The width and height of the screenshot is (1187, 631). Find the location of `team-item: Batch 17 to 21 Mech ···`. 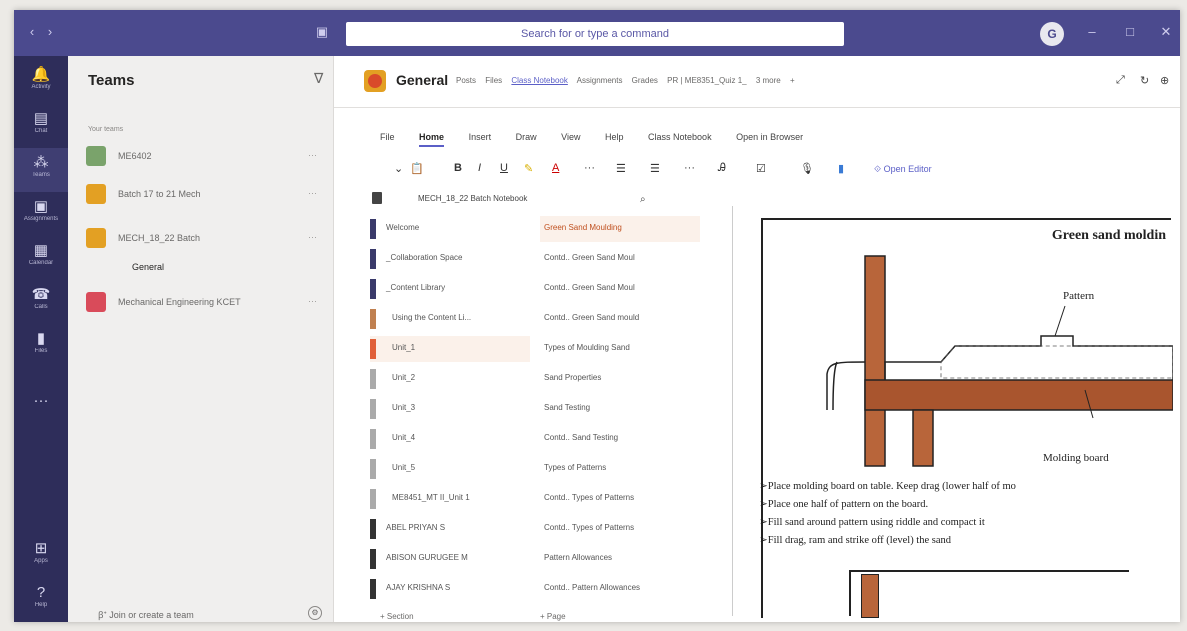

team-item: Batch 17 to 21 Mech ··· is located at coordinates (206, 195).